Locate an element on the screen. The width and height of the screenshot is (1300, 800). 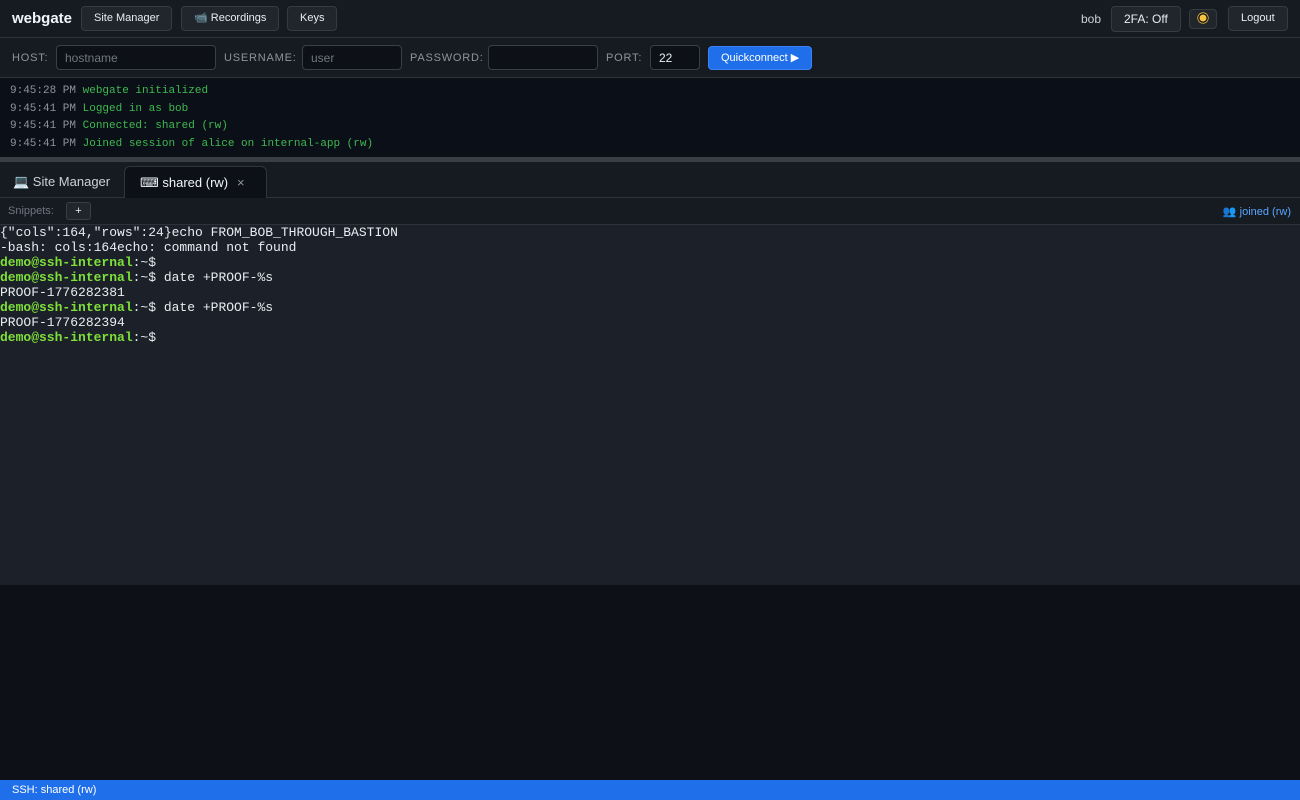
tab-shared-session: ⌨ shared (rw) × is located at coordinates (195, 182).